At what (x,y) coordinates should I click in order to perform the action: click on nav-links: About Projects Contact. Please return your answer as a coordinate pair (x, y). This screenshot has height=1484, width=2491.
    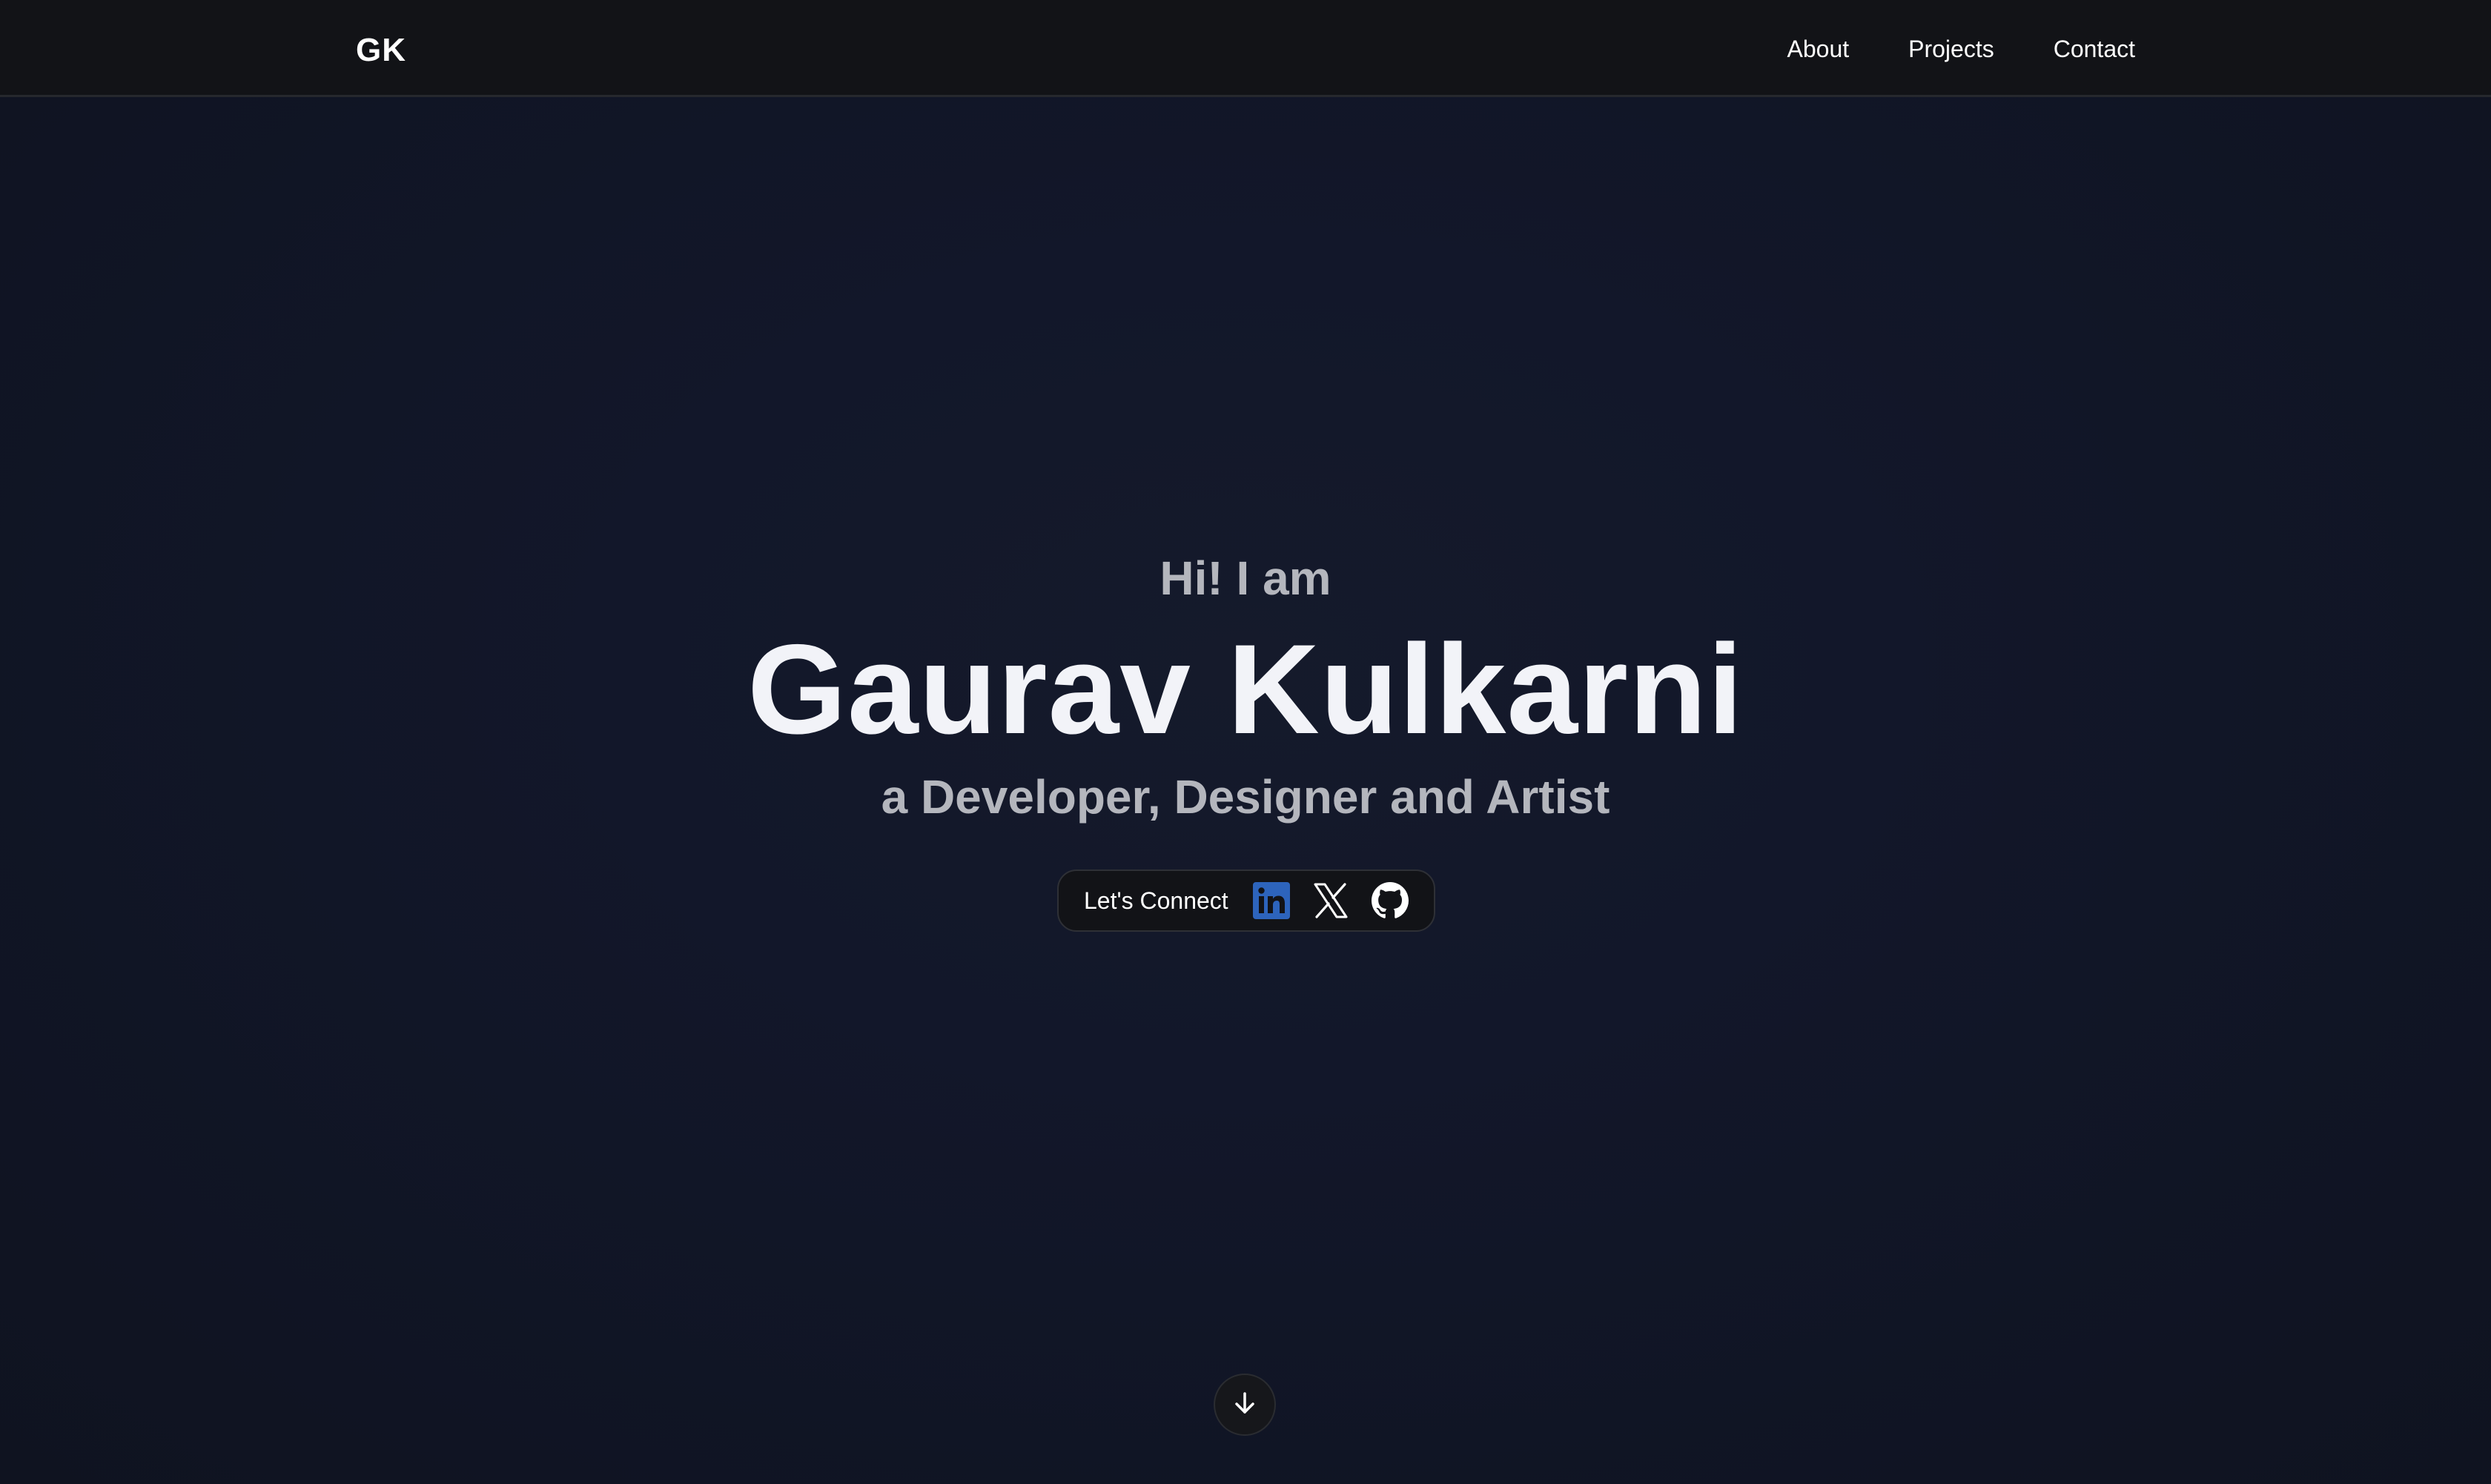
    Looking at the image, I should click on (1962, 49).